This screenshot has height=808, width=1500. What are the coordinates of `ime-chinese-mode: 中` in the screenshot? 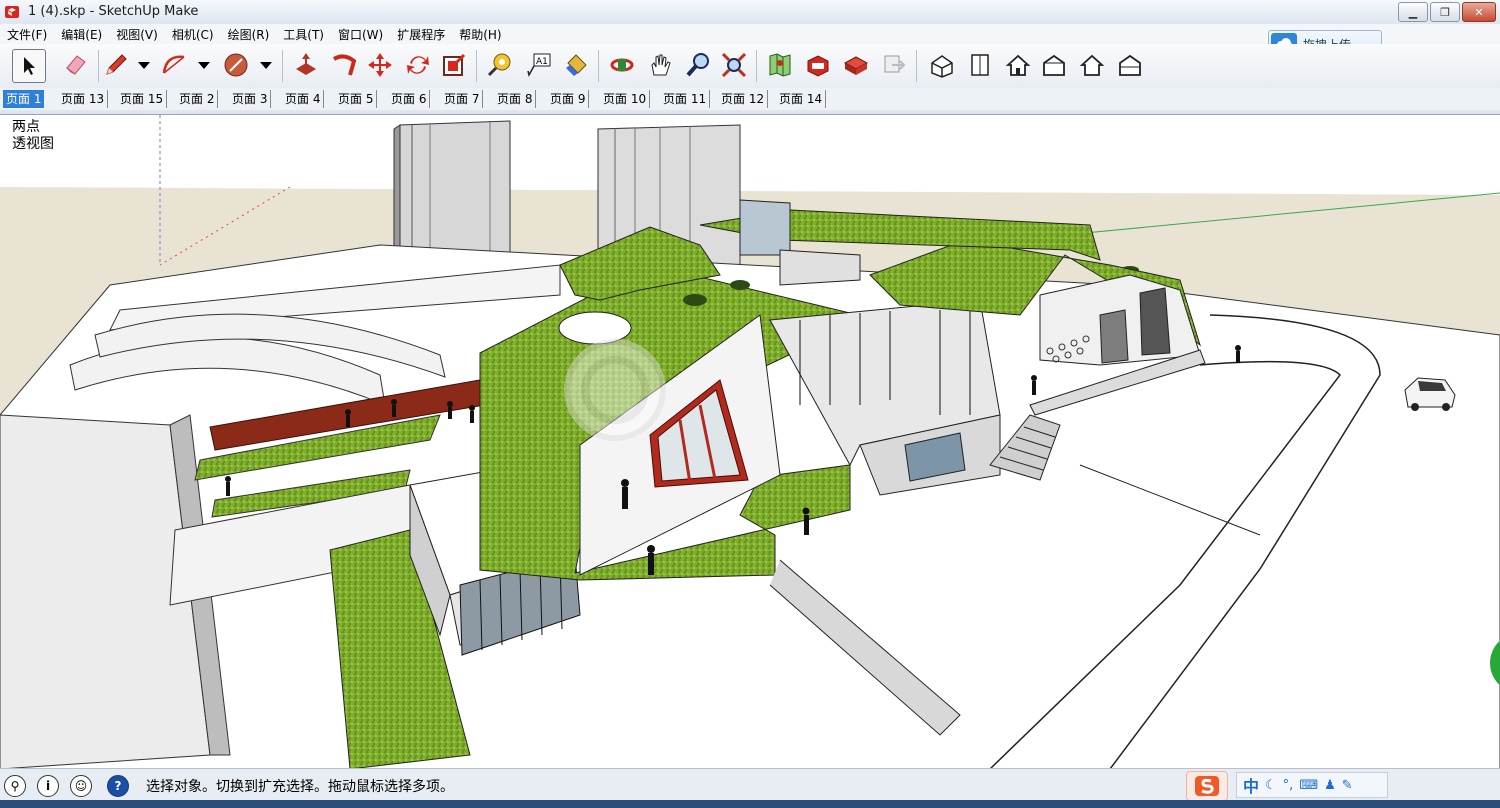 It's located at (1251, 785).